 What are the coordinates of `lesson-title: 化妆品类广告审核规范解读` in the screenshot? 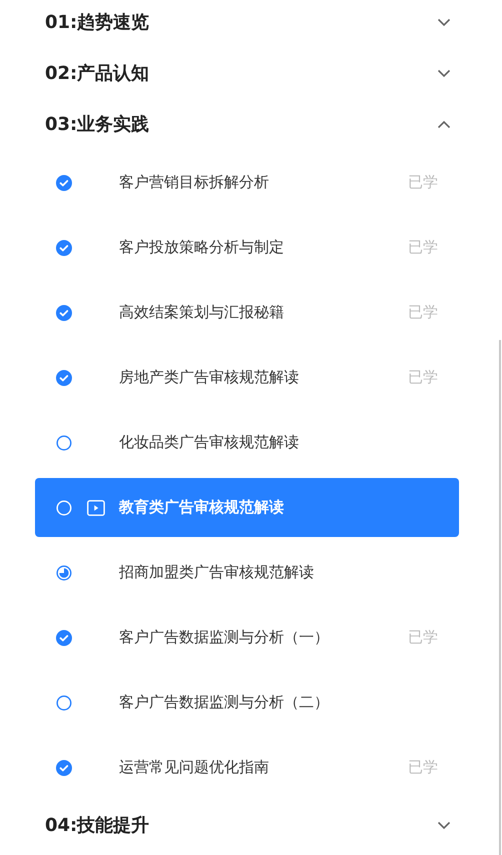 It's located at (209, 443).